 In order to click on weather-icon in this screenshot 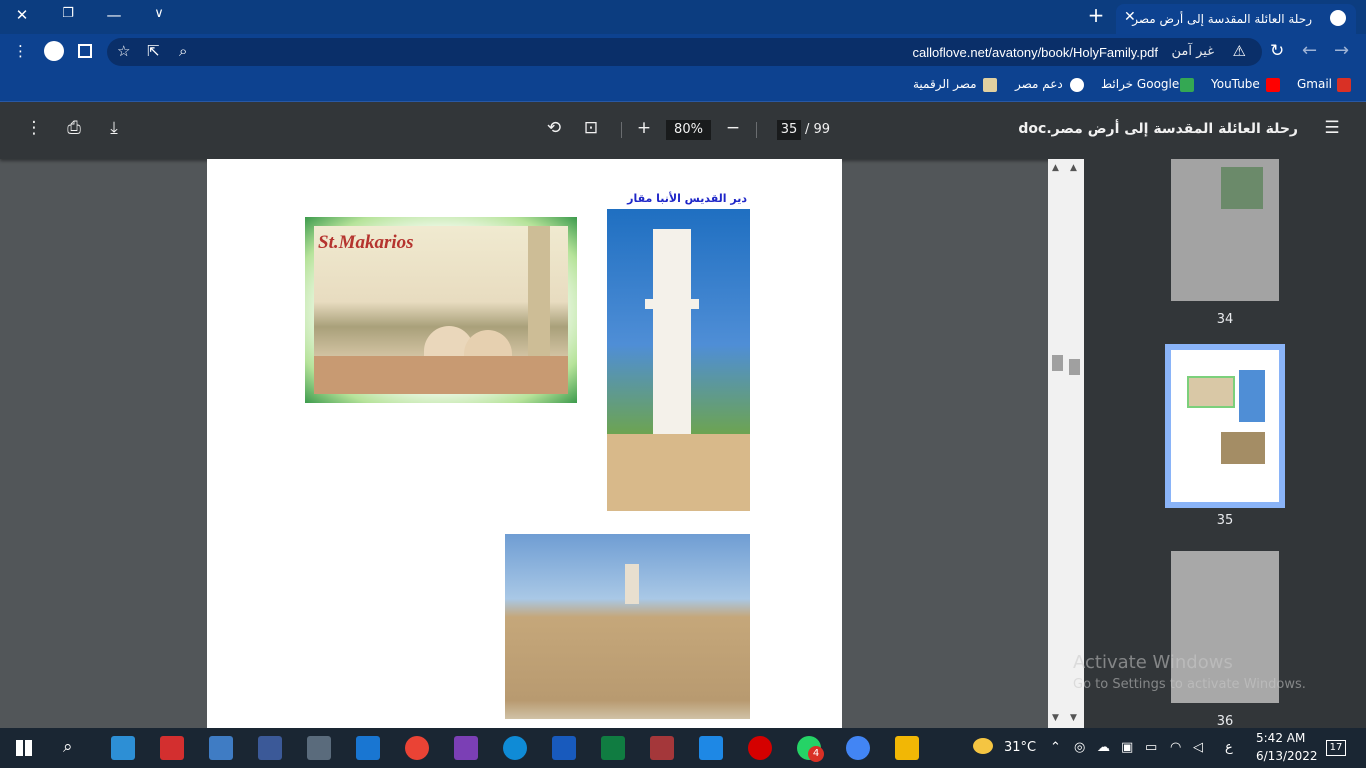, I will do `click(983, 746)`.